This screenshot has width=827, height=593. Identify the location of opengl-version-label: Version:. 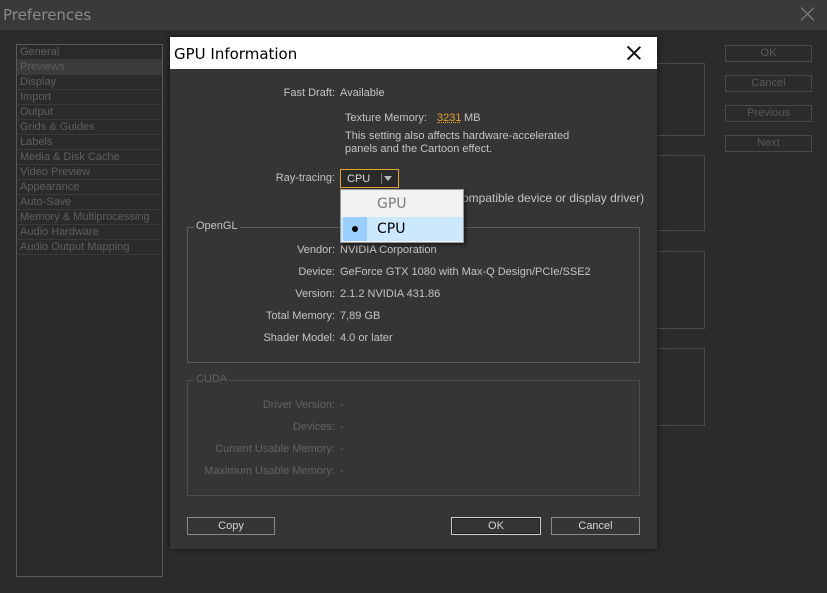
(315, 294).